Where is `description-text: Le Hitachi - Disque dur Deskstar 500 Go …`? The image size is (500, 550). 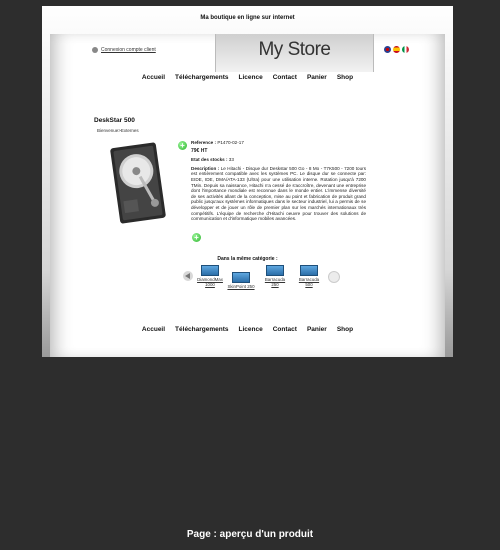 description-text: Le Hitachi - Disque dur Deskstar 500 Go … is located at coordinates (278, 193).